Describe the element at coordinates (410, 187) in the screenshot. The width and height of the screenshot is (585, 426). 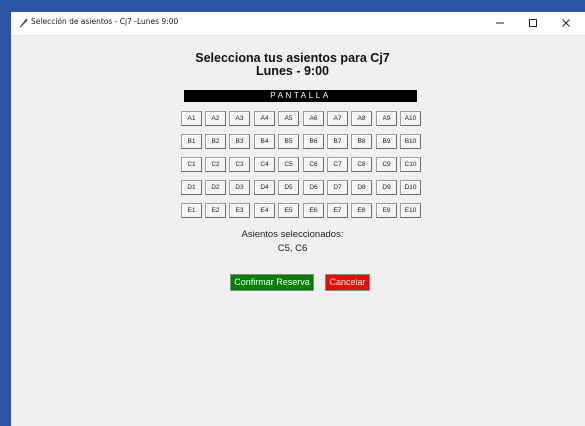
I see `seat-button: D10` at that location.